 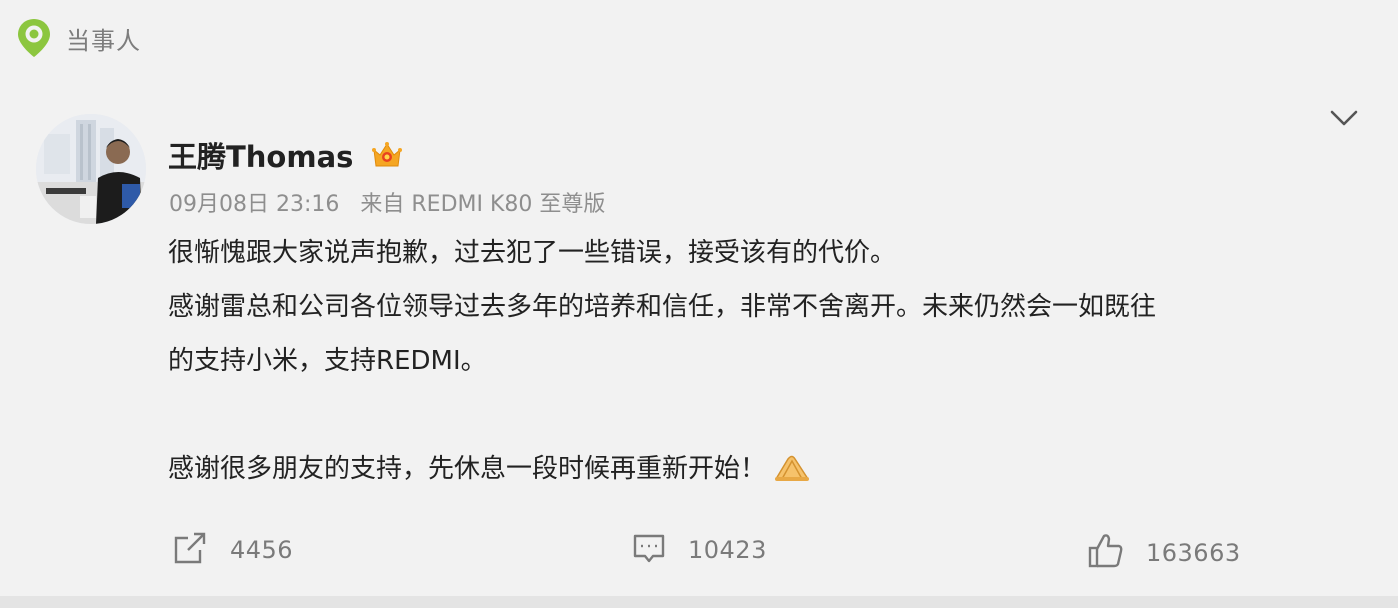 I want to click on comment-count: 10423, so click(x=727, y=550).